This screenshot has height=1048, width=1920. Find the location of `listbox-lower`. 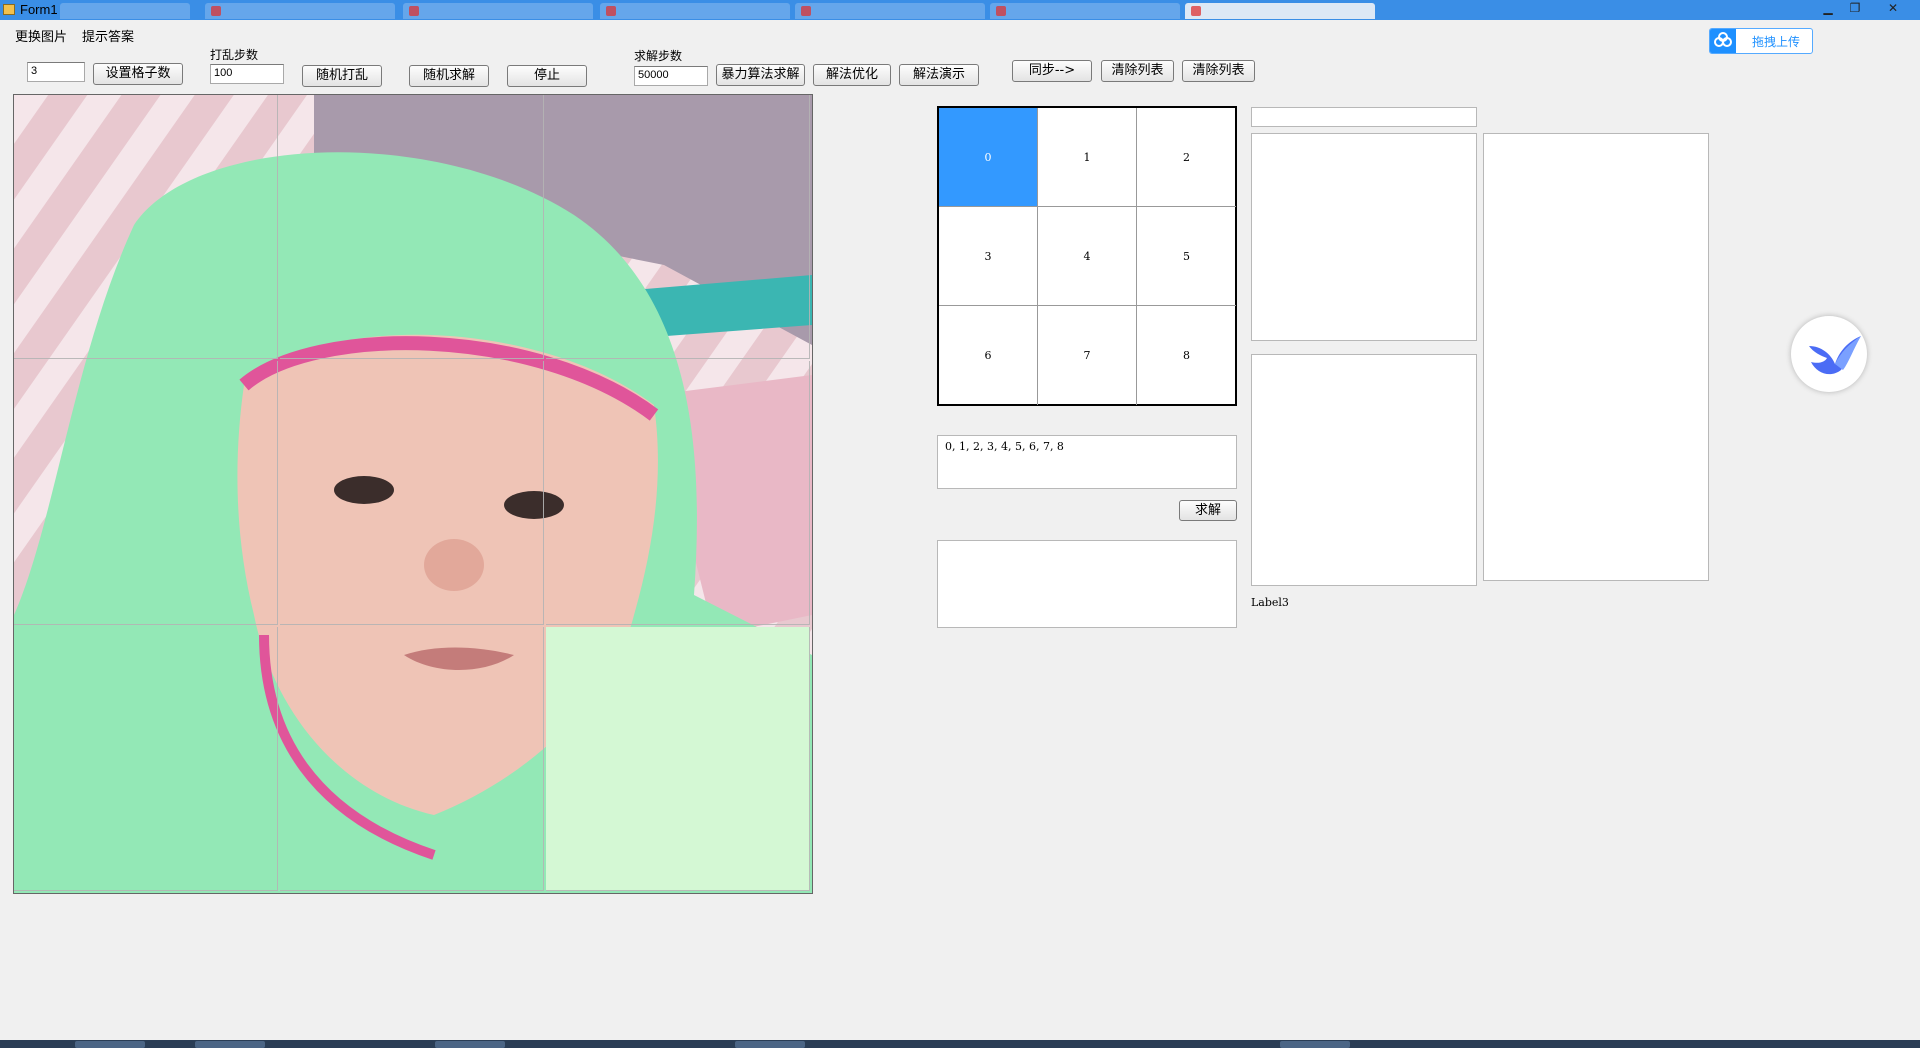

listbox-lower is located at coordinates (1364, 470).